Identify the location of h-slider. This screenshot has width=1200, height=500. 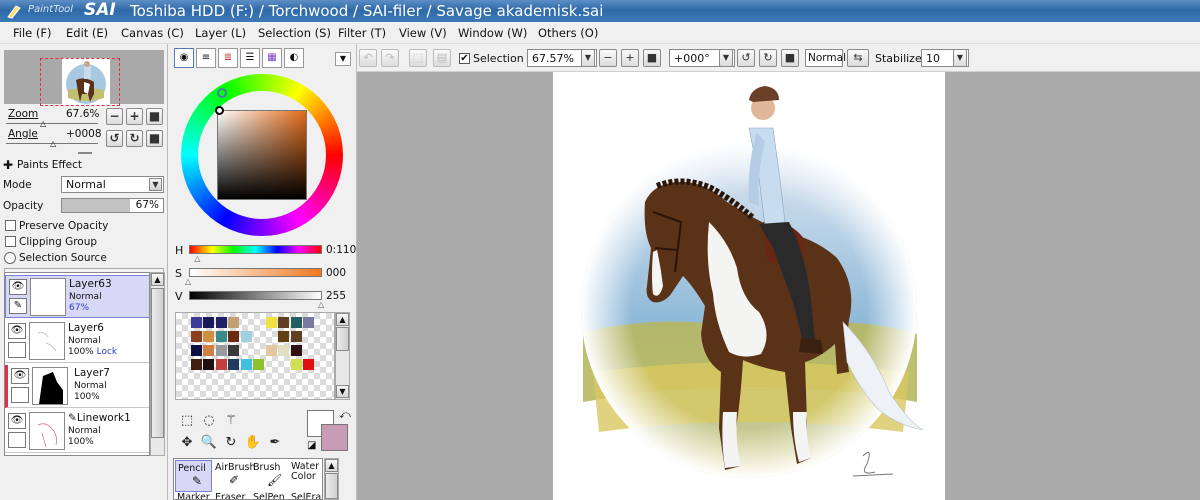
(255, 249).